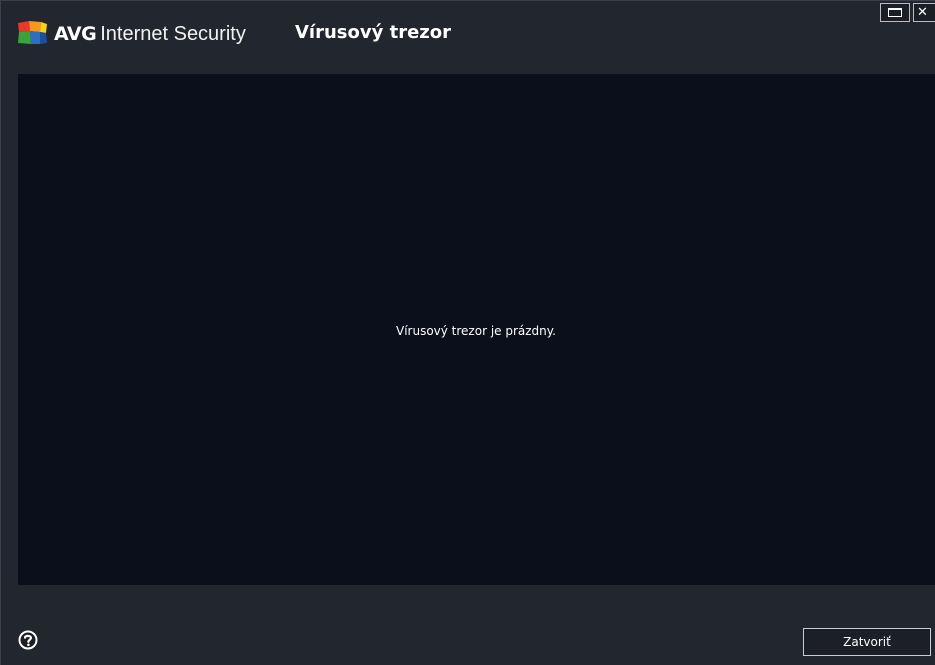 This screenshot has width=935, height=665. What do you see at coordinates (32, 32) in the screenshot?
I see `avg-logo-icon` at bounding box center [32, 32].